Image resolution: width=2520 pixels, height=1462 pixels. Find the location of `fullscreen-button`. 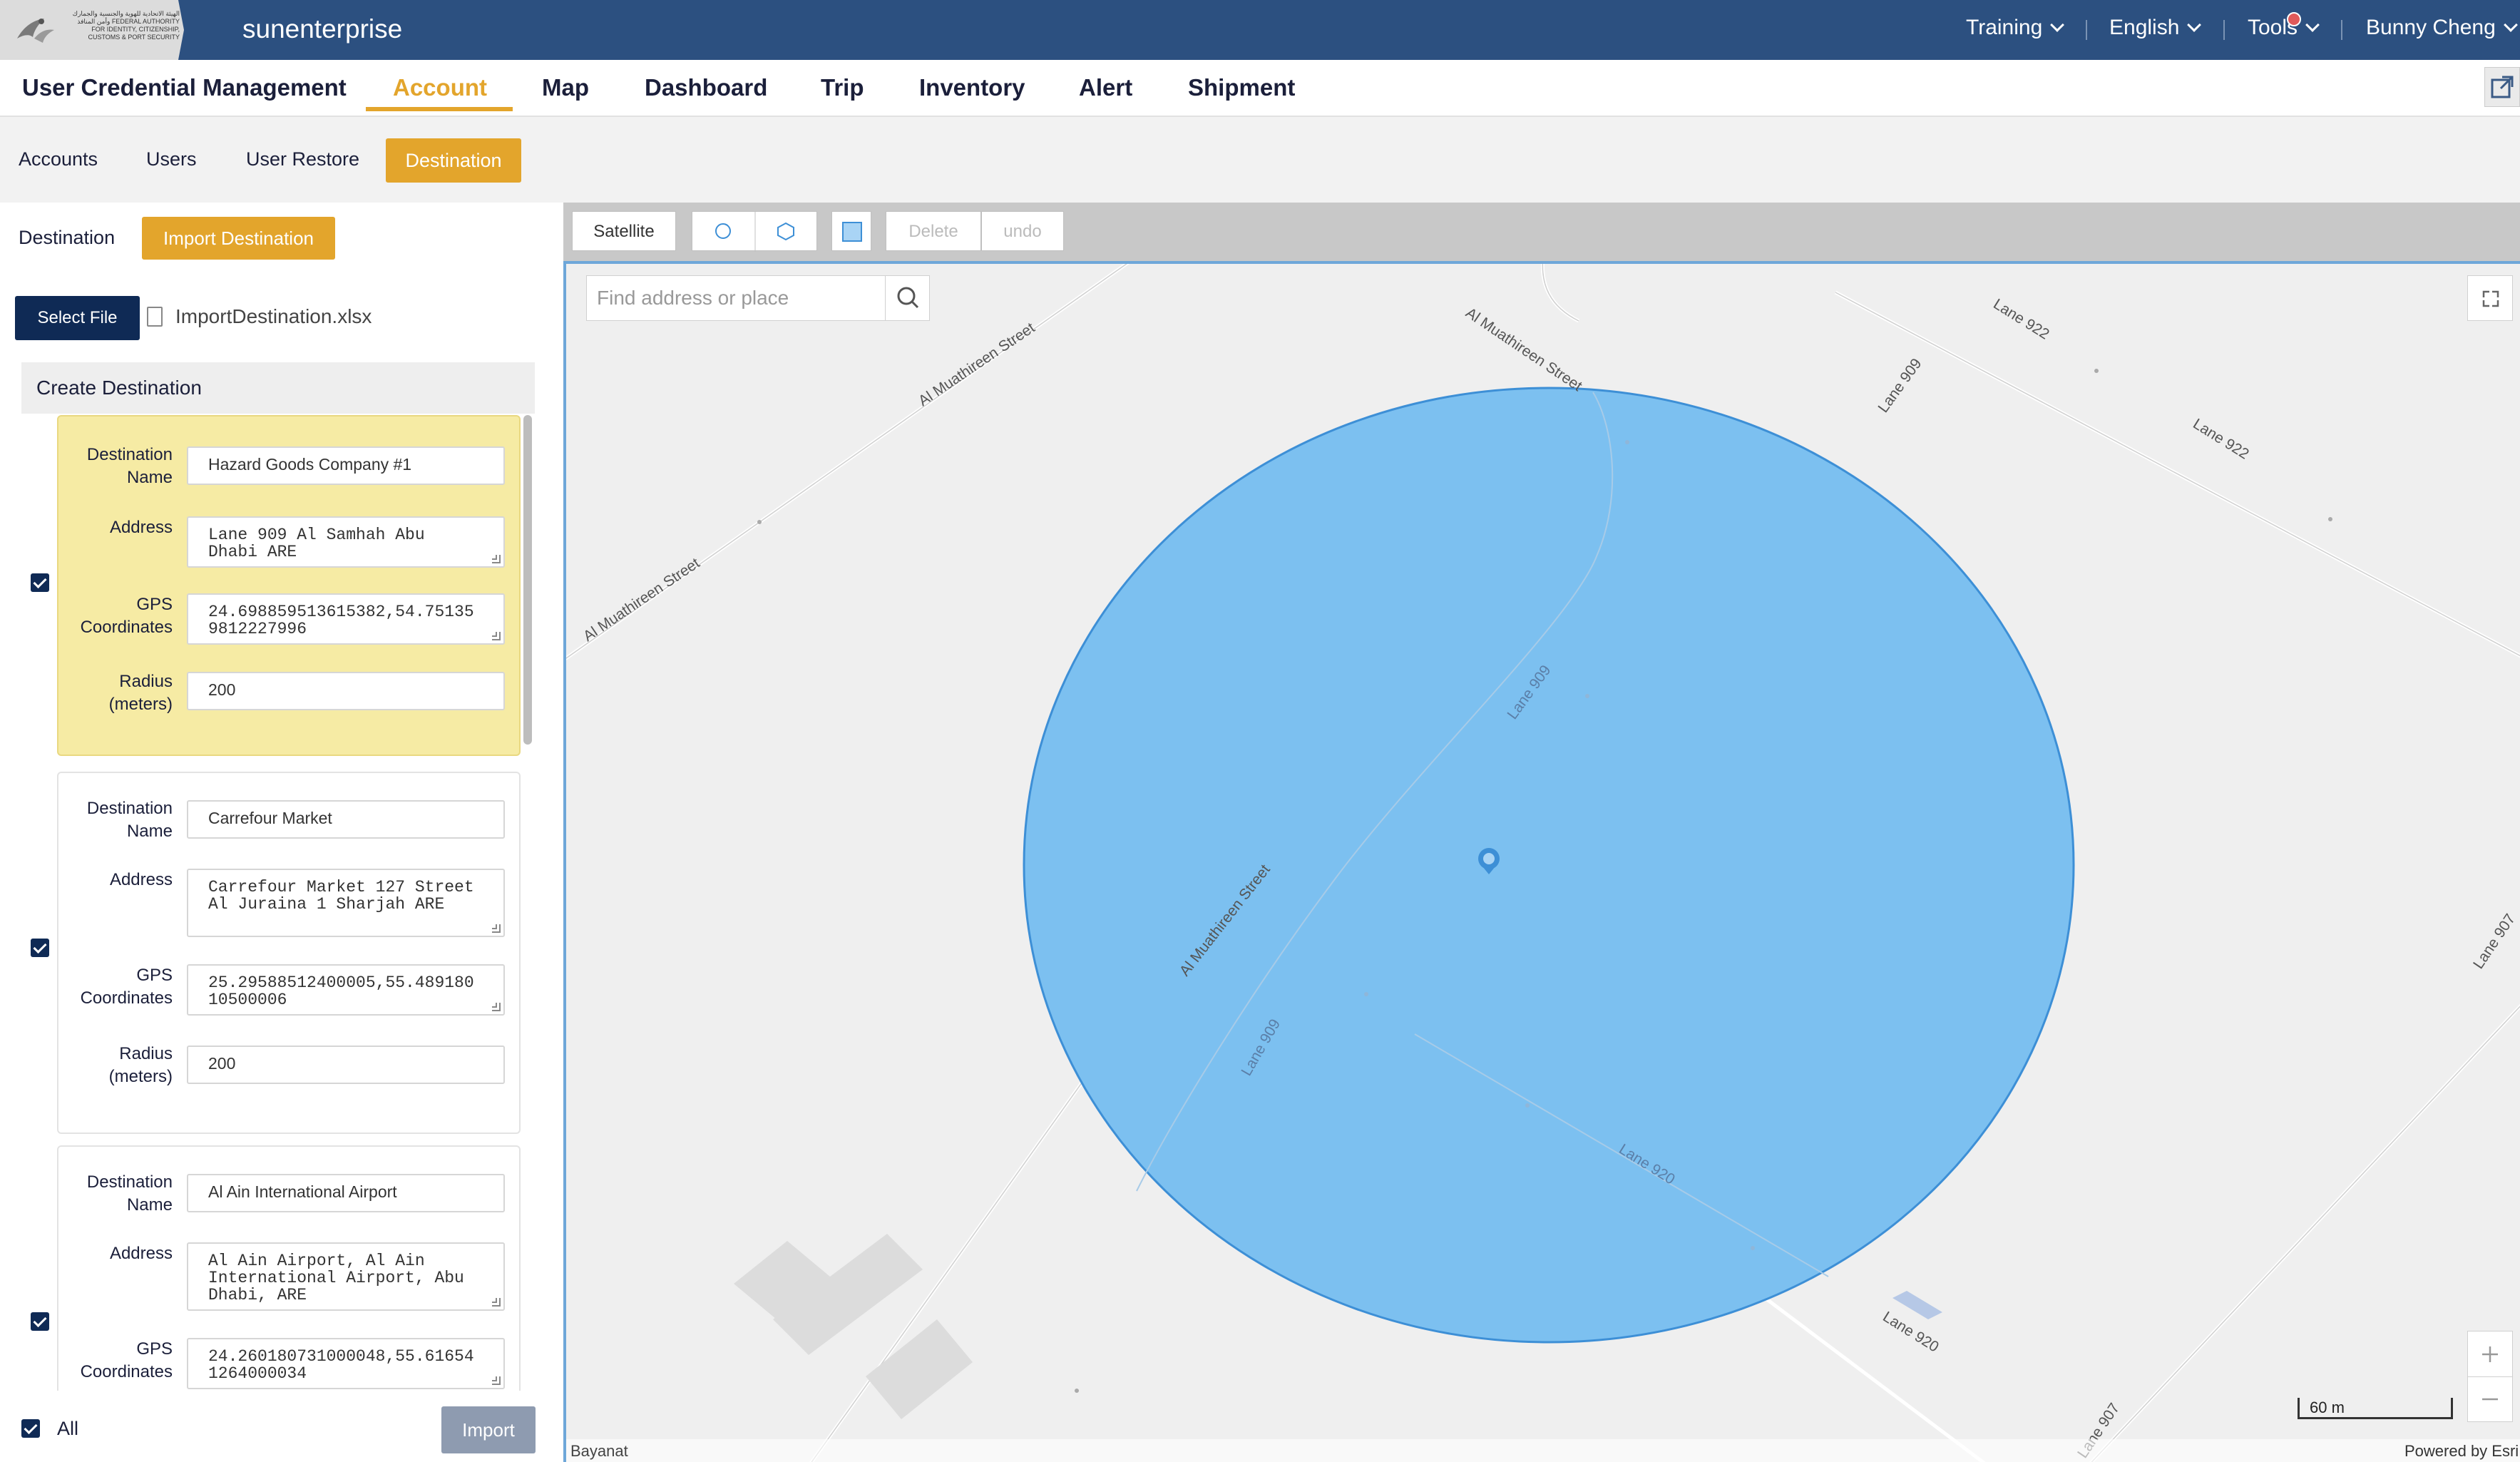

fullscreen-button is located at coordinates (2490, 298).